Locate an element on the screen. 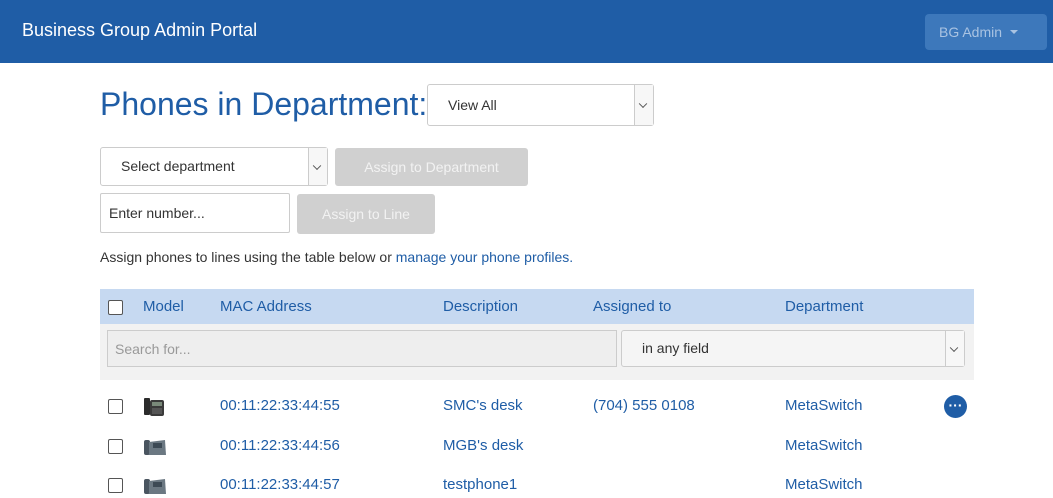  user-menu-button: BG Admin is located at coordinates (986, 32).